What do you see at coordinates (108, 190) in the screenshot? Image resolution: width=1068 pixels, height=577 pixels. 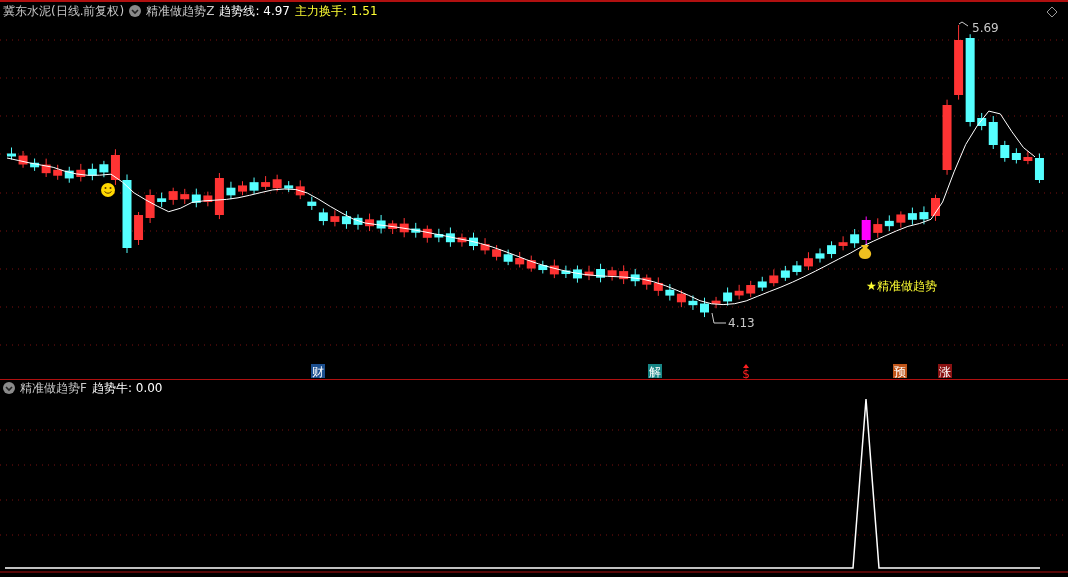 I see `smiley-icon` at bounding box center [108, 190].